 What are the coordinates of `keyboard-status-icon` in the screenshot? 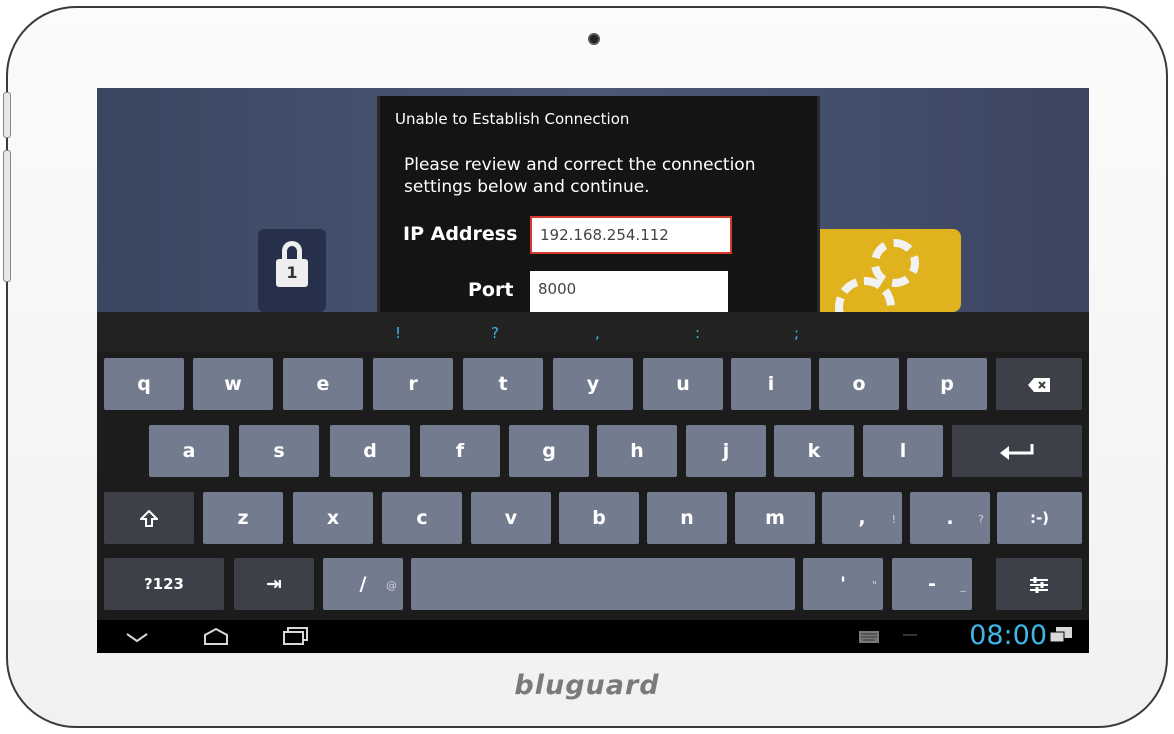 It's located at (869, 637).